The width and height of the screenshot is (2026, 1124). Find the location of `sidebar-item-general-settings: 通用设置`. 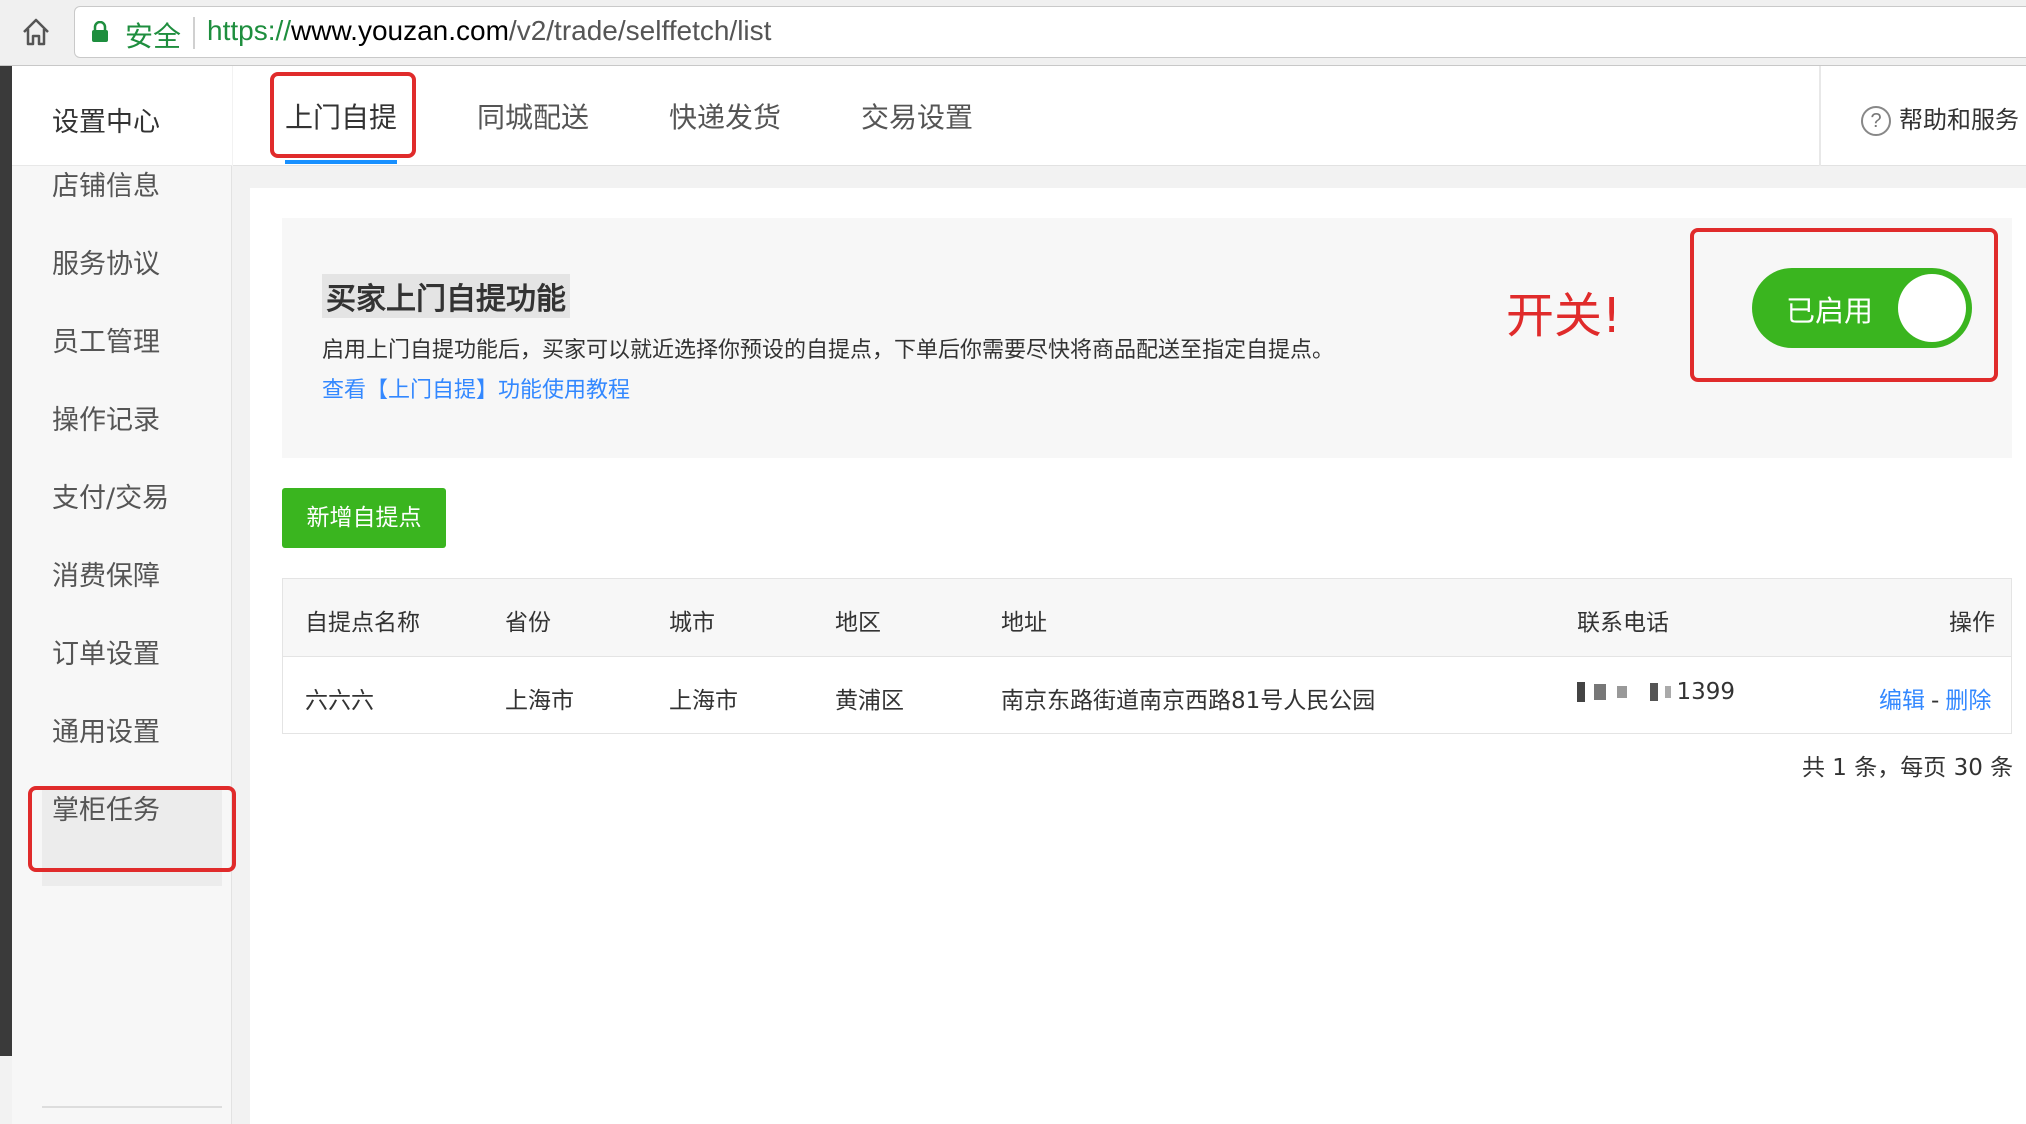

sidebar-item-general-settings: 通用设置 is located at coordinates (106, 729).